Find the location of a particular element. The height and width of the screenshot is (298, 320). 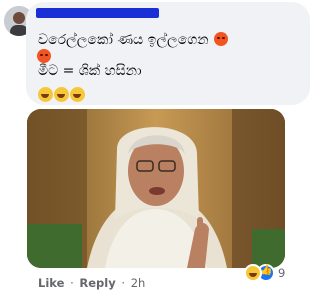

like-action-link: Like is located at coordinates (51, 283).